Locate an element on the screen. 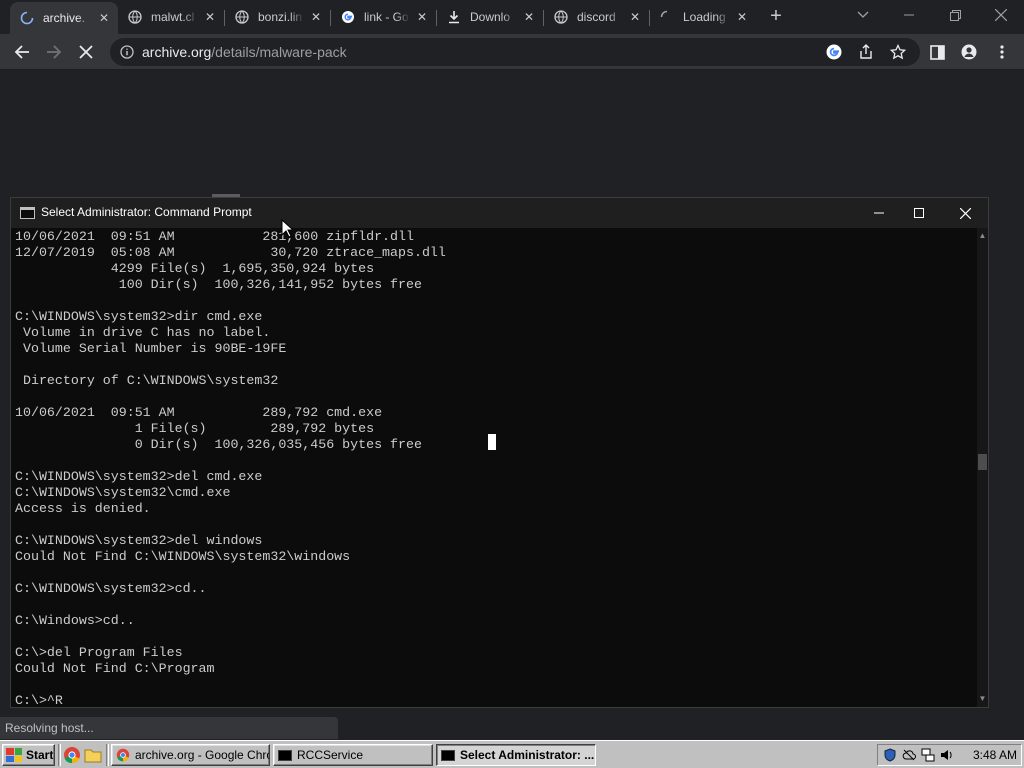  taskbar-separator is located at coordinates (59, 755).